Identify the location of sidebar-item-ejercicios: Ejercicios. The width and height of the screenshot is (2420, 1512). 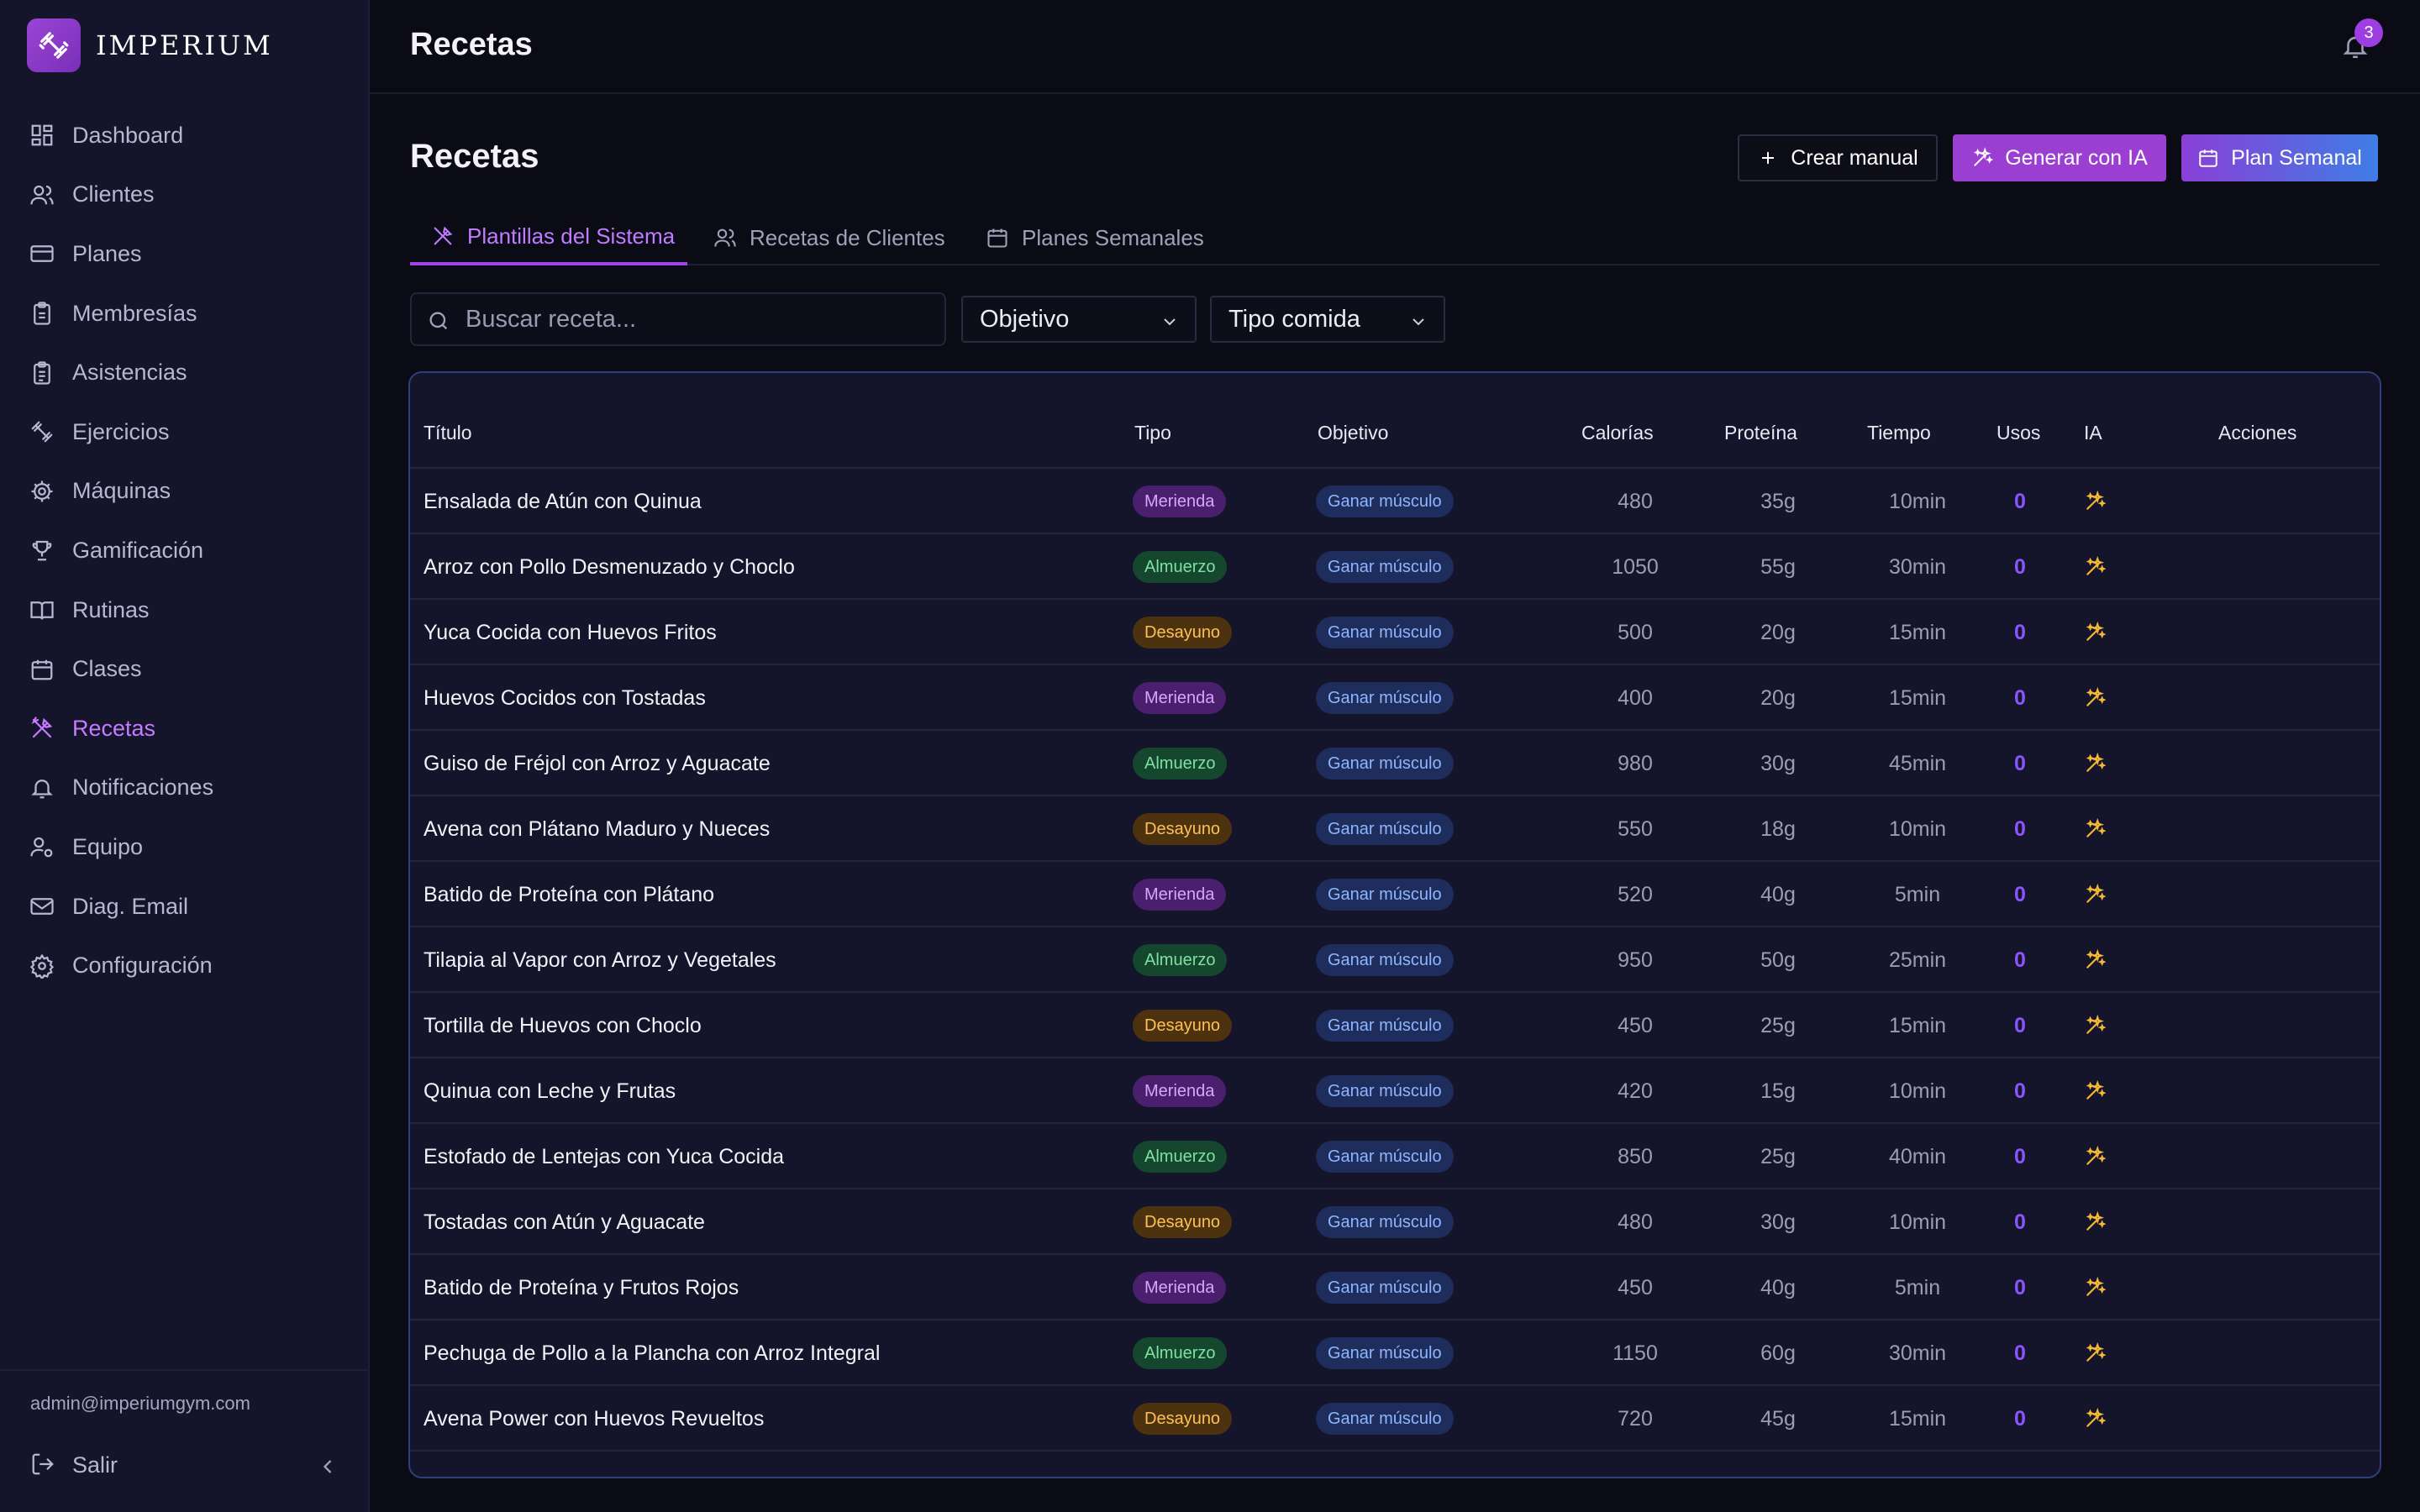
(185, 432).